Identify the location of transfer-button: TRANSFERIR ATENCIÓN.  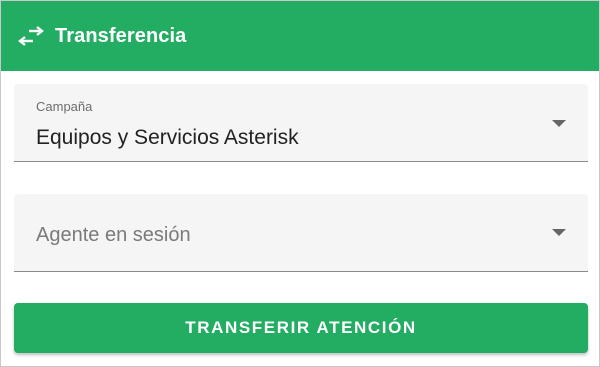
(301, 328).